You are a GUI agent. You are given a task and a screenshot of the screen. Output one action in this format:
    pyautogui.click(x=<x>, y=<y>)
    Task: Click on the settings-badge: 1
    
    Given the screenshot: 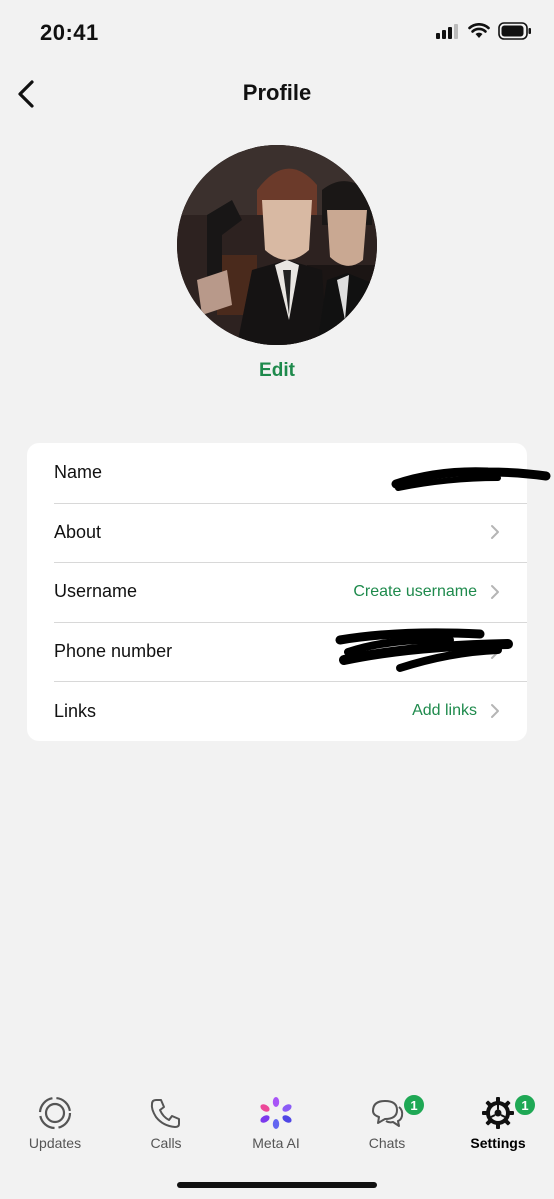 What is the action you would take?
    pyautogui.click(x=525, y=1105)
    